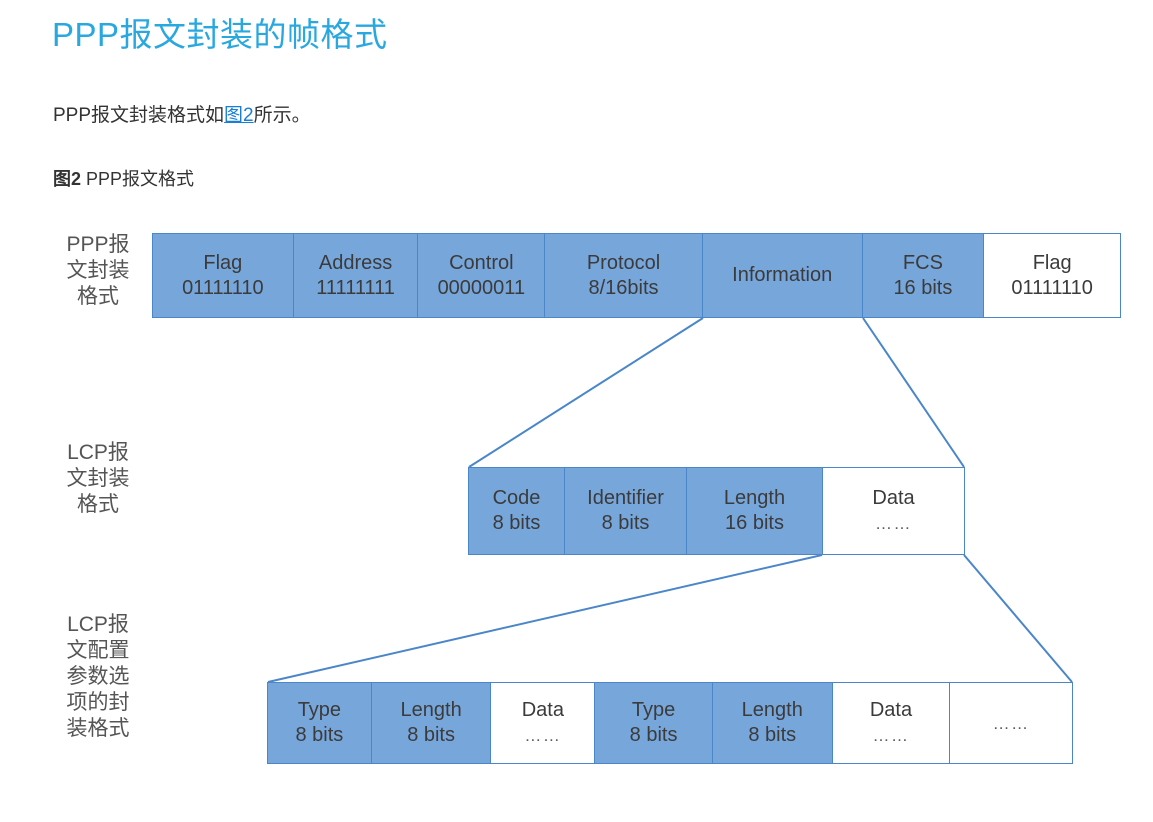  What do you see at coordinates (755, 511) in the screenshot?
I see `field-length: Length 16 bits` at bounding box center [755, 511].